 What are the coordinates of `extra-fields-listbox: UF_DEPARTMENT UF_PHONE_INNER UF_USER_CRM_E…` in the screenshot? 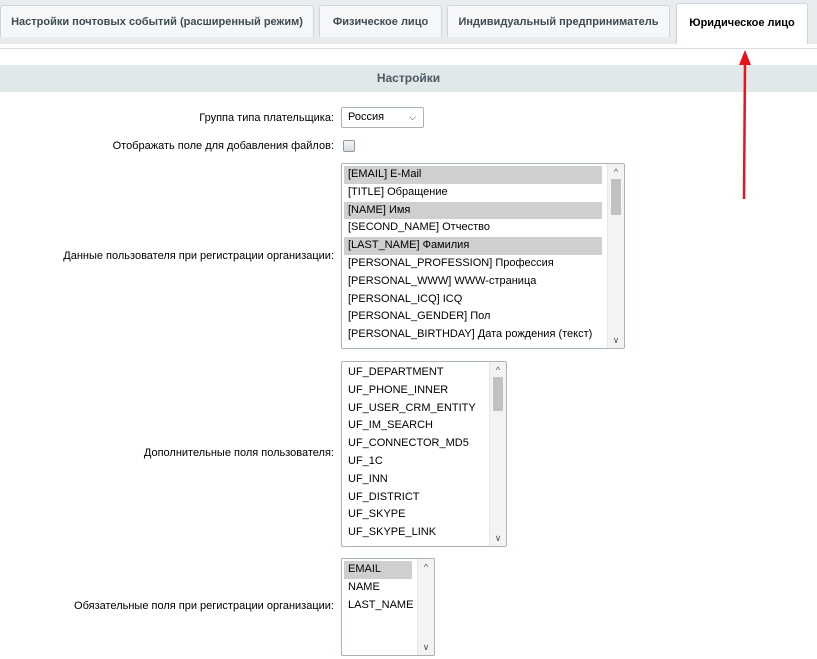 It's located at (424, 454).